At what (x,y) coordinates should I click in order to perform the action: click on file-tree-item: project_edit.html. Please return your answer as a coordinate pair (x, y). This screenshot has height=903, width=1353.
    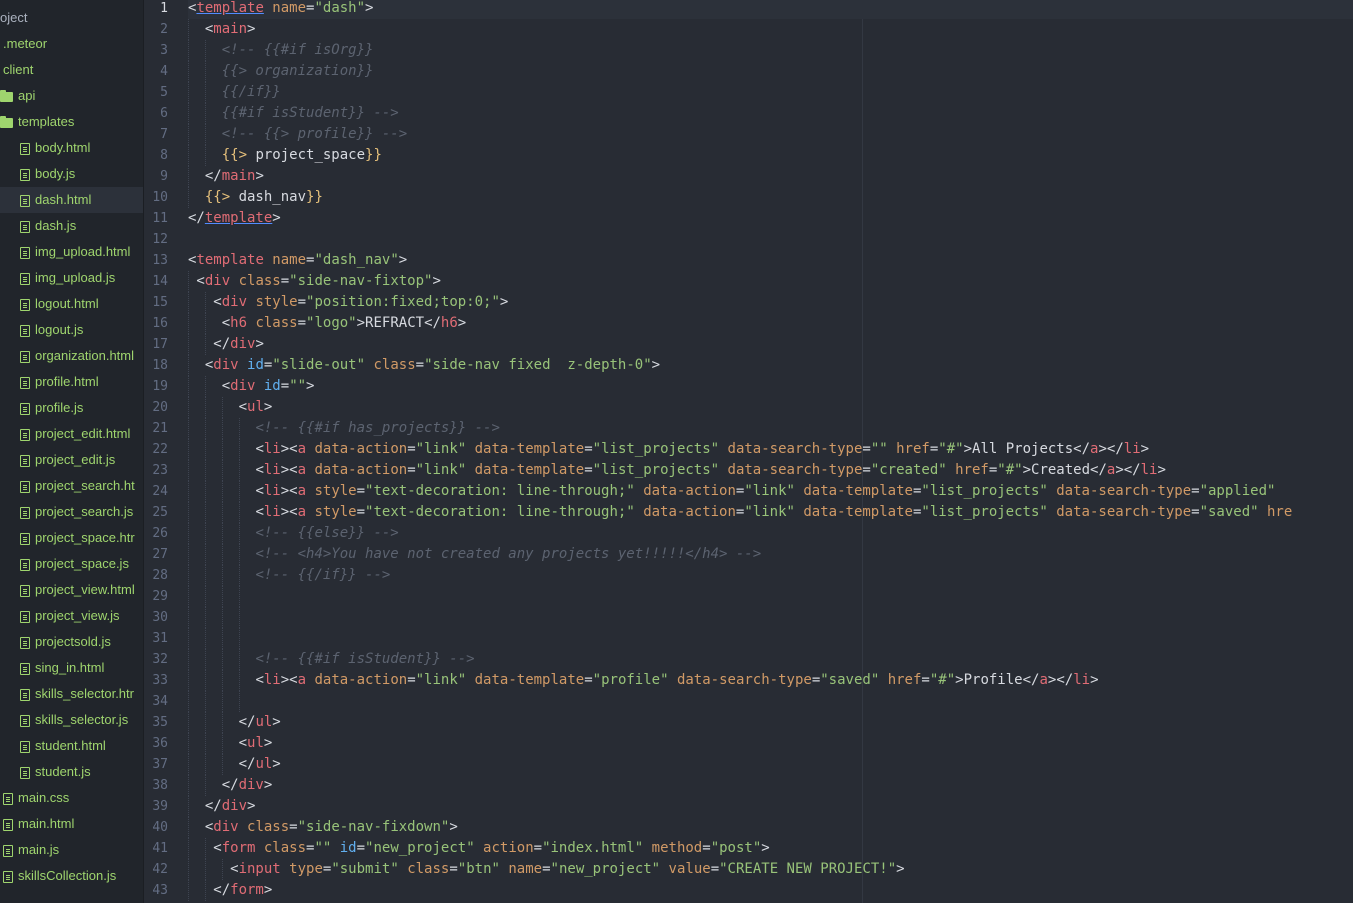
    Looking at the image, I should click on (71, 434).